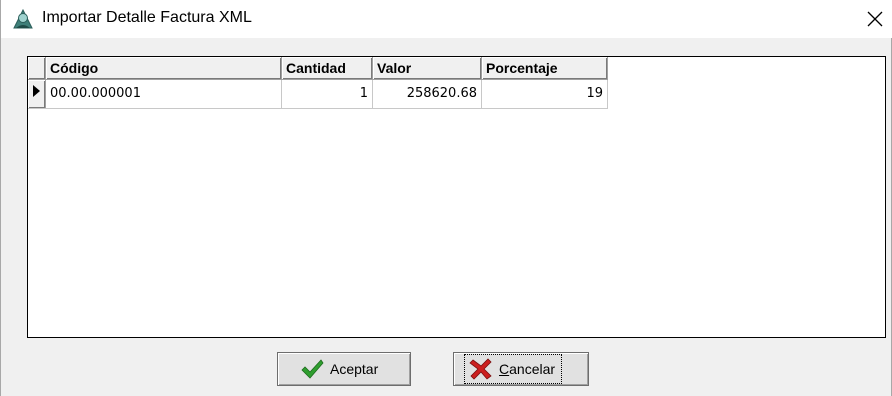  Describe the element at coordinates (163, 68) in the screenshot. I see `column-header-codigo: Código` at that location.